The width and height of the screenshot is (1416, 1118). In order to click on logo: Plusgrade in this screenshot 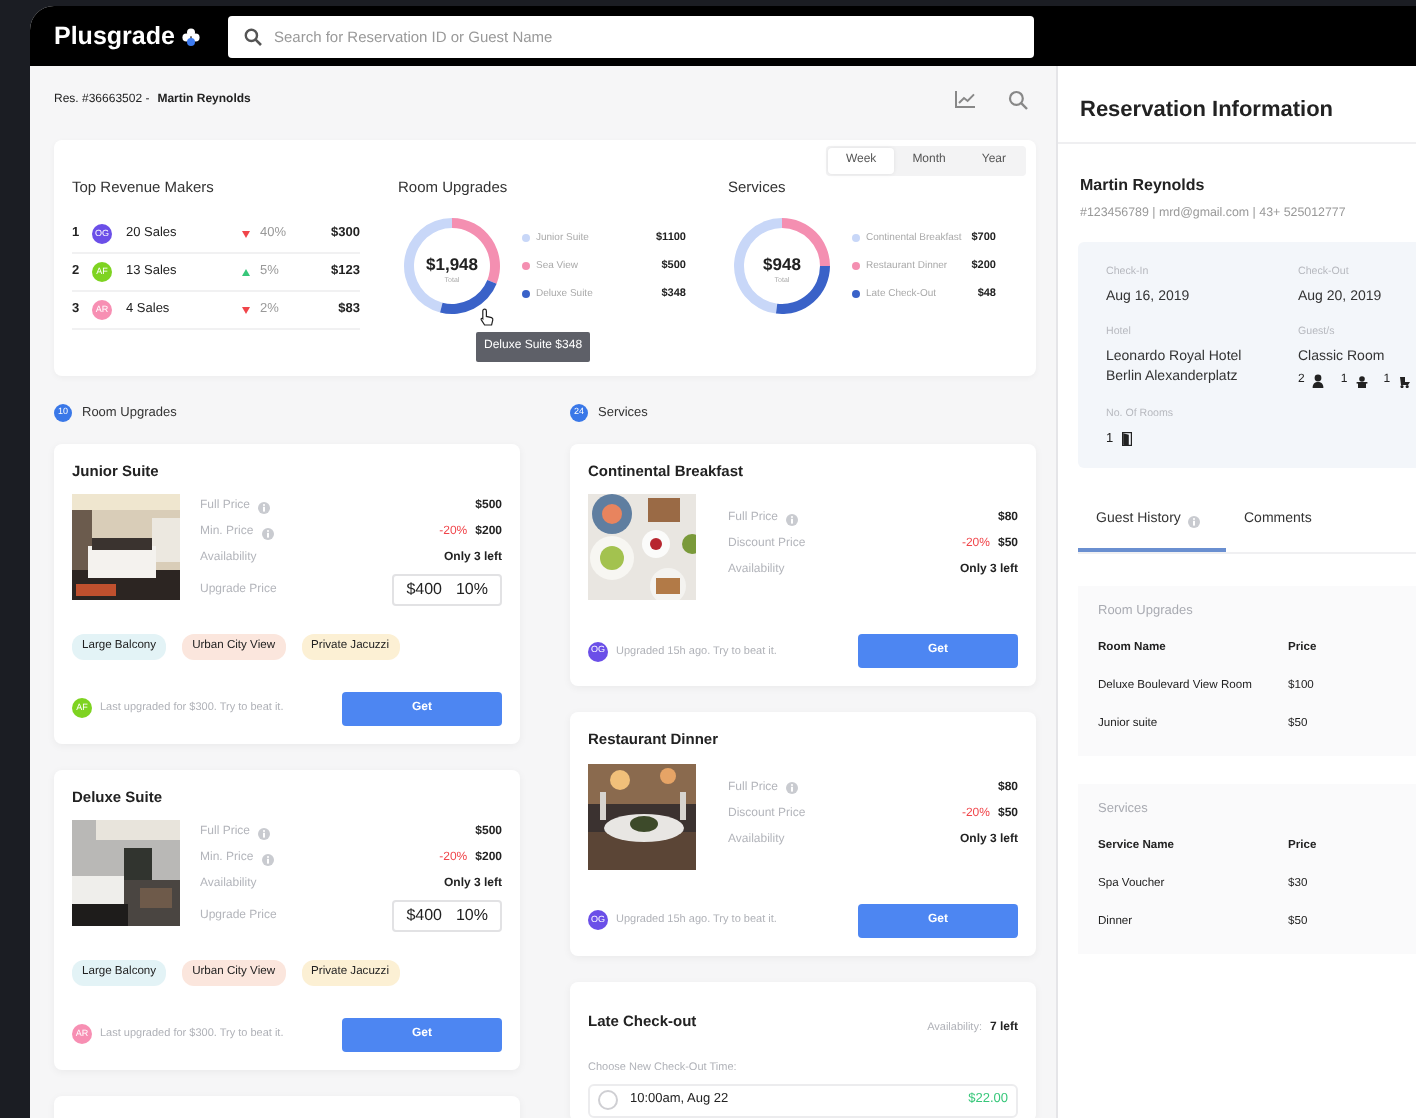, I will do `click(114, 36)`.